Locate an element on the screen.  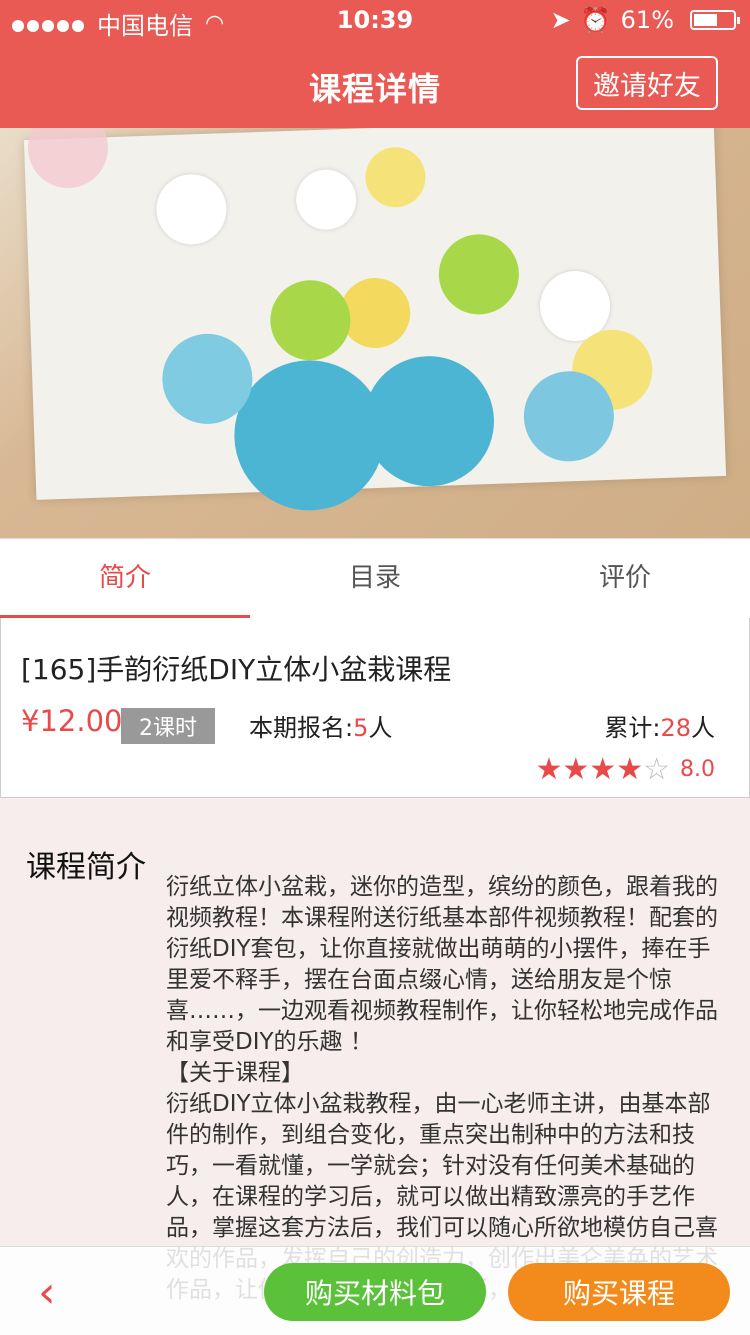
star-rating: ★★★★☆ is located at coordinates (602, 769).